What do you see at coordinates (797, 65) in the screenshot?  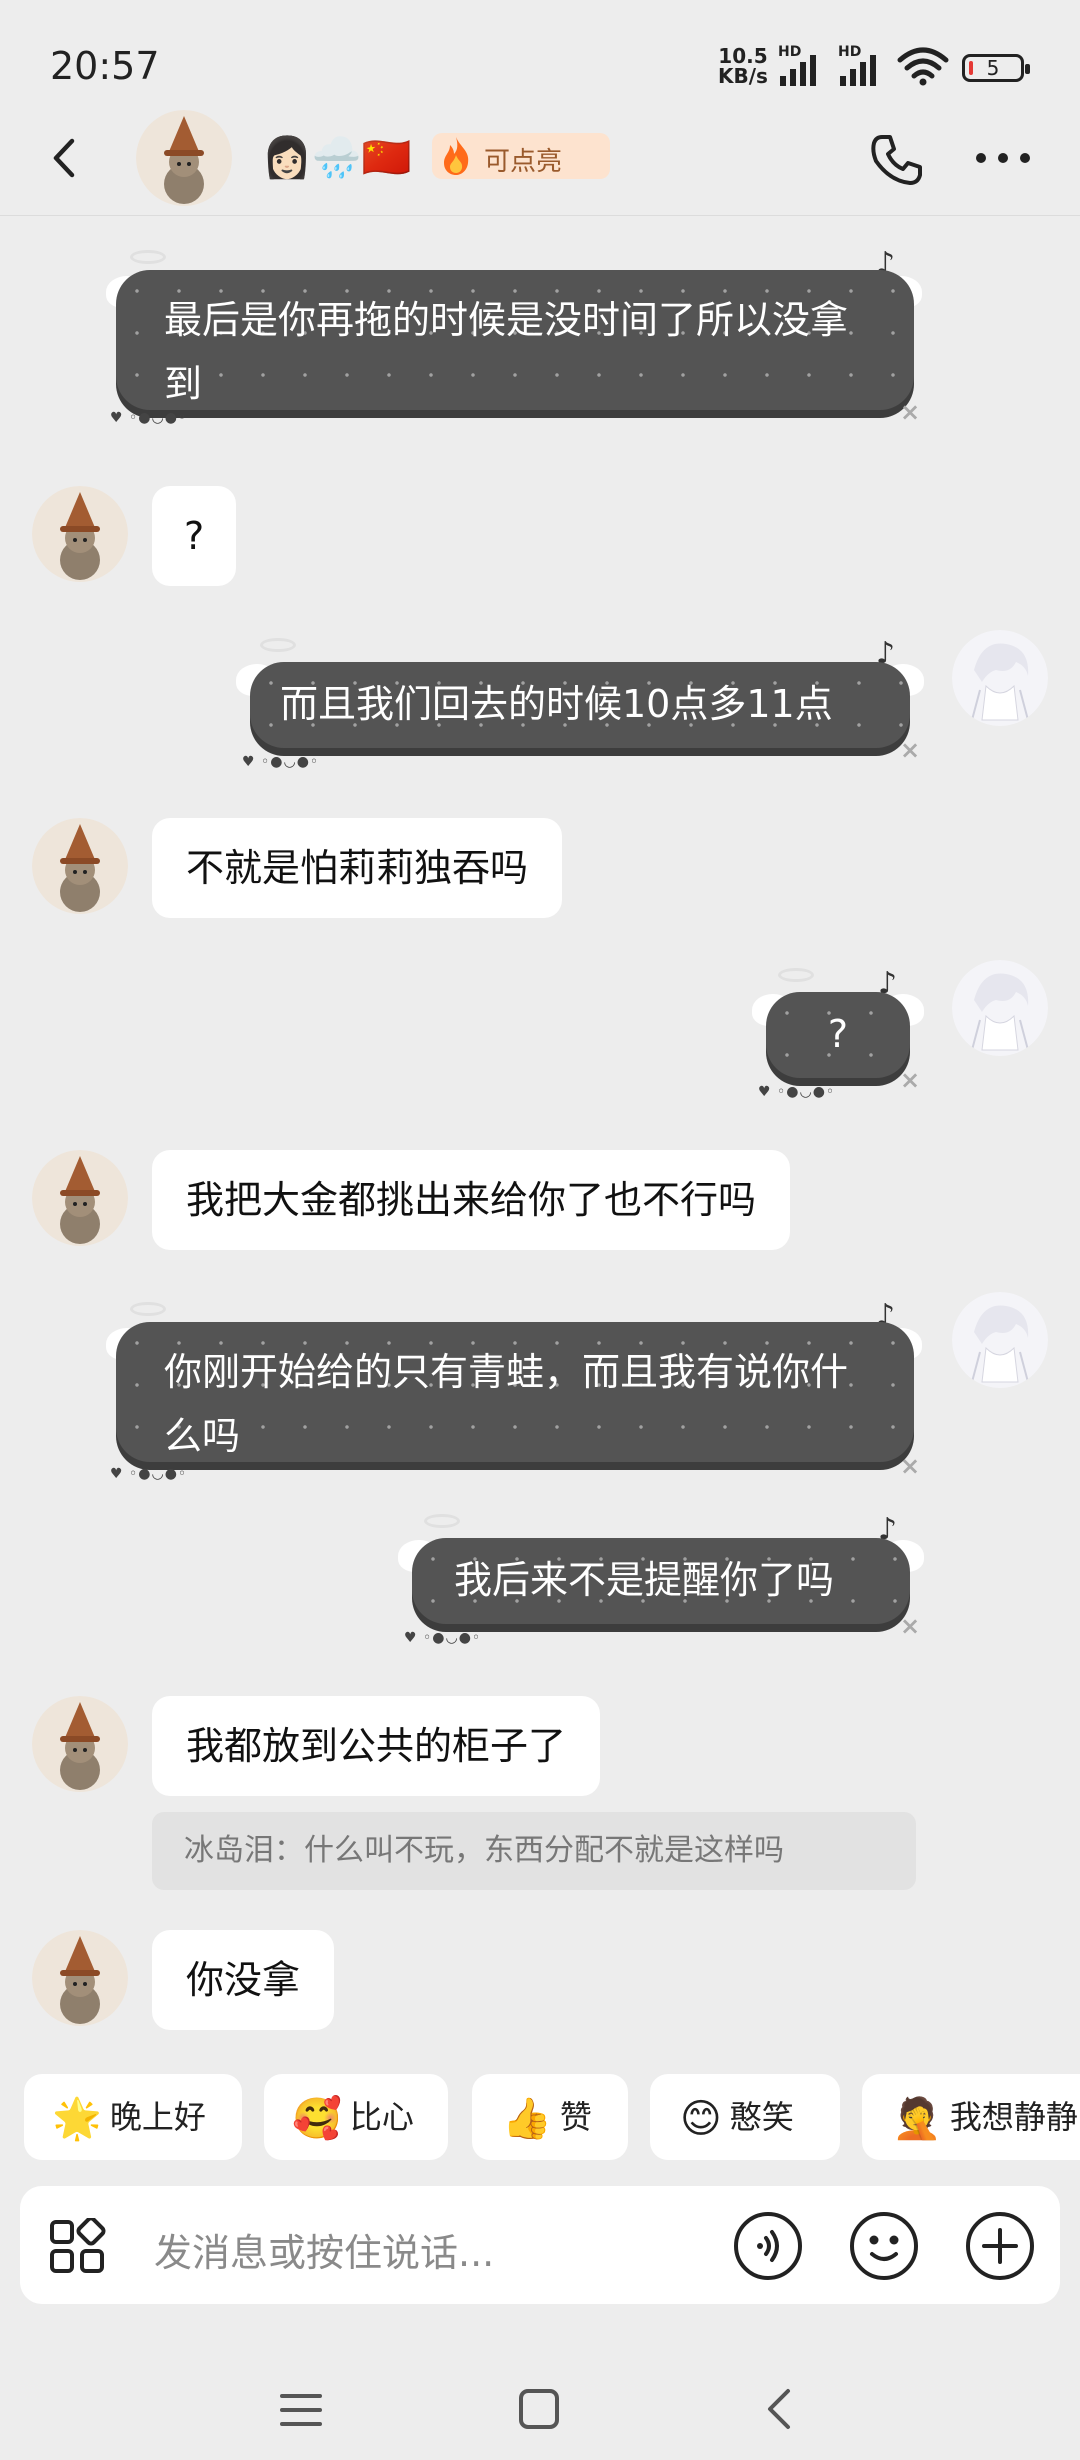 I see `signal-icon: HD` at bounding box center [797, 65].